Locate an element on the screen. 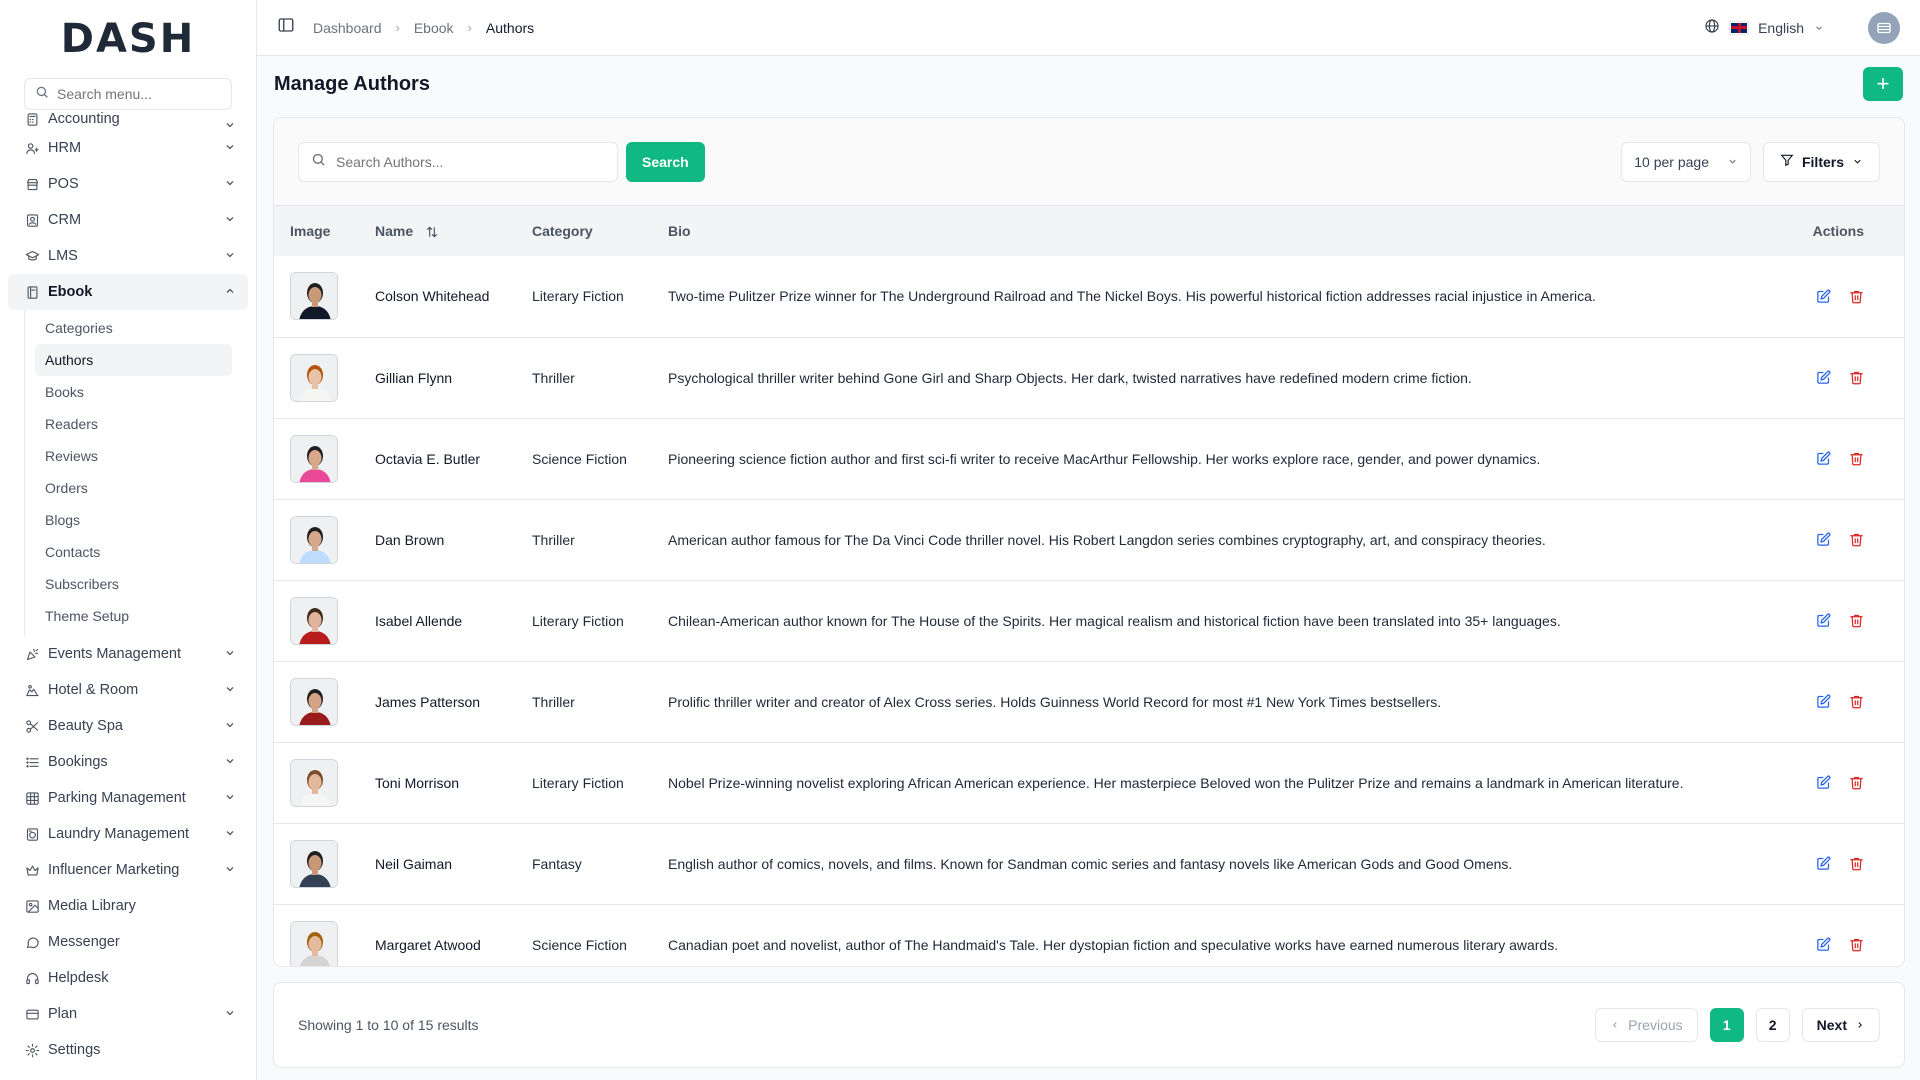 This screenshot has width=1920, height=1080. pagination: Previous 1 2 Next is located at coordinates (1737, 1025).